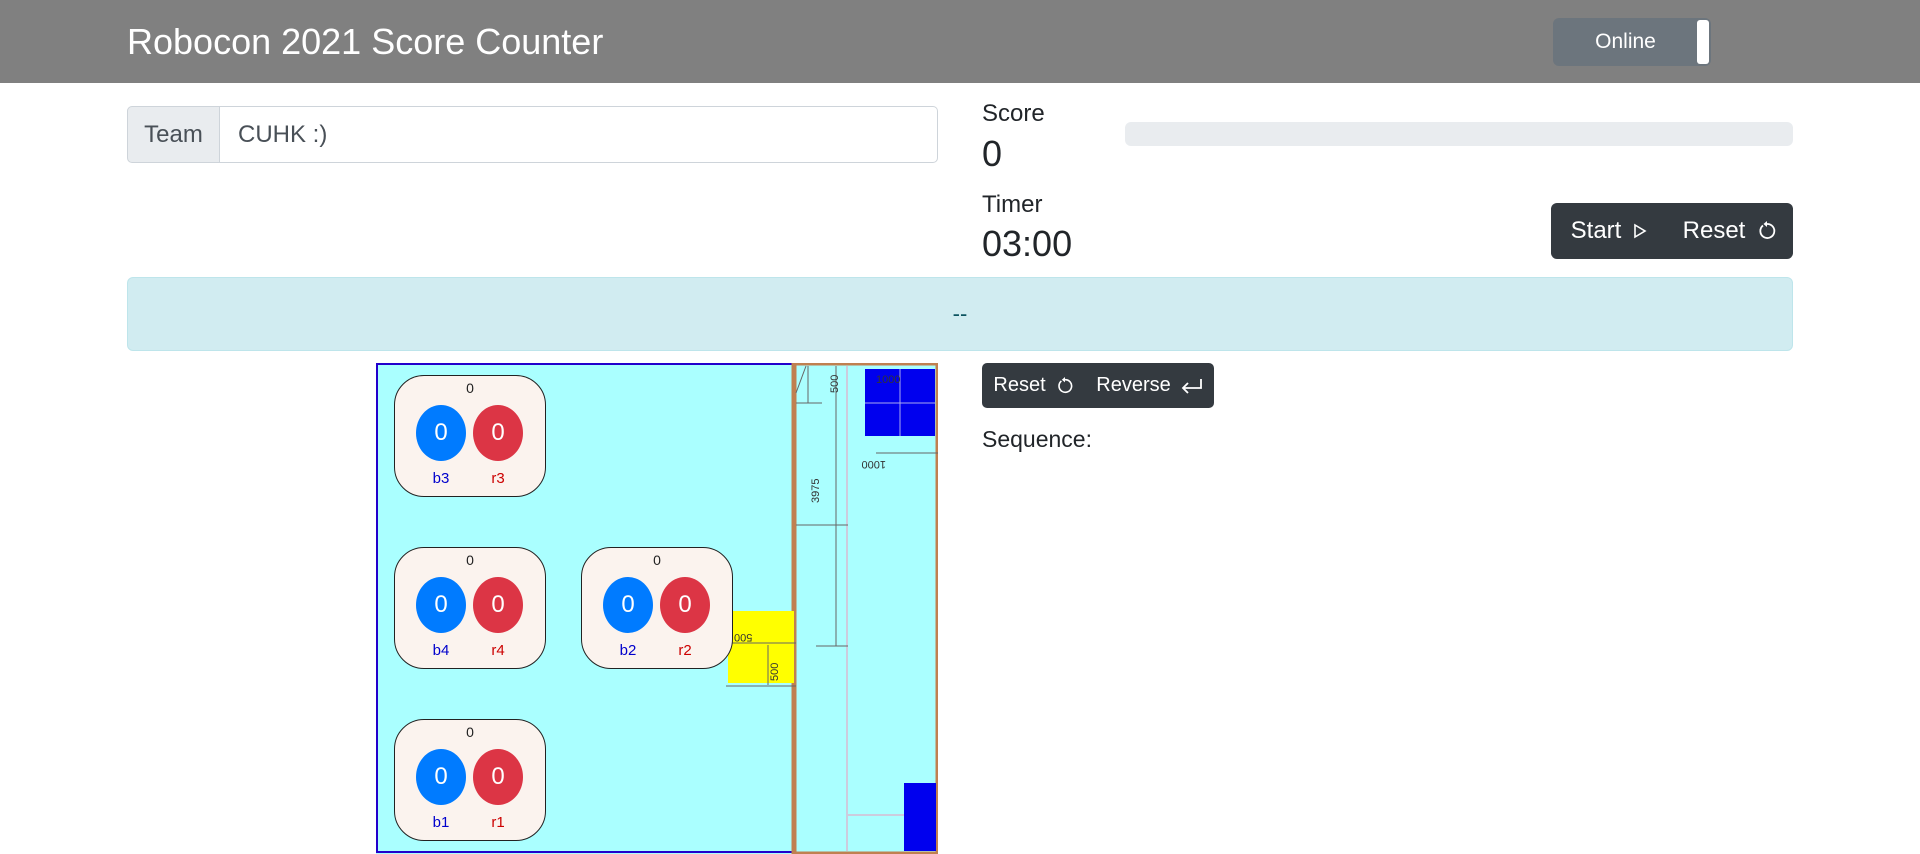 The height and width of the screenshot is (854, 1920). What do you see at coordinates (498, 605) in the screenshot?
I see `red-ball-counter-r4: 0` at bounding box center [498, 605].